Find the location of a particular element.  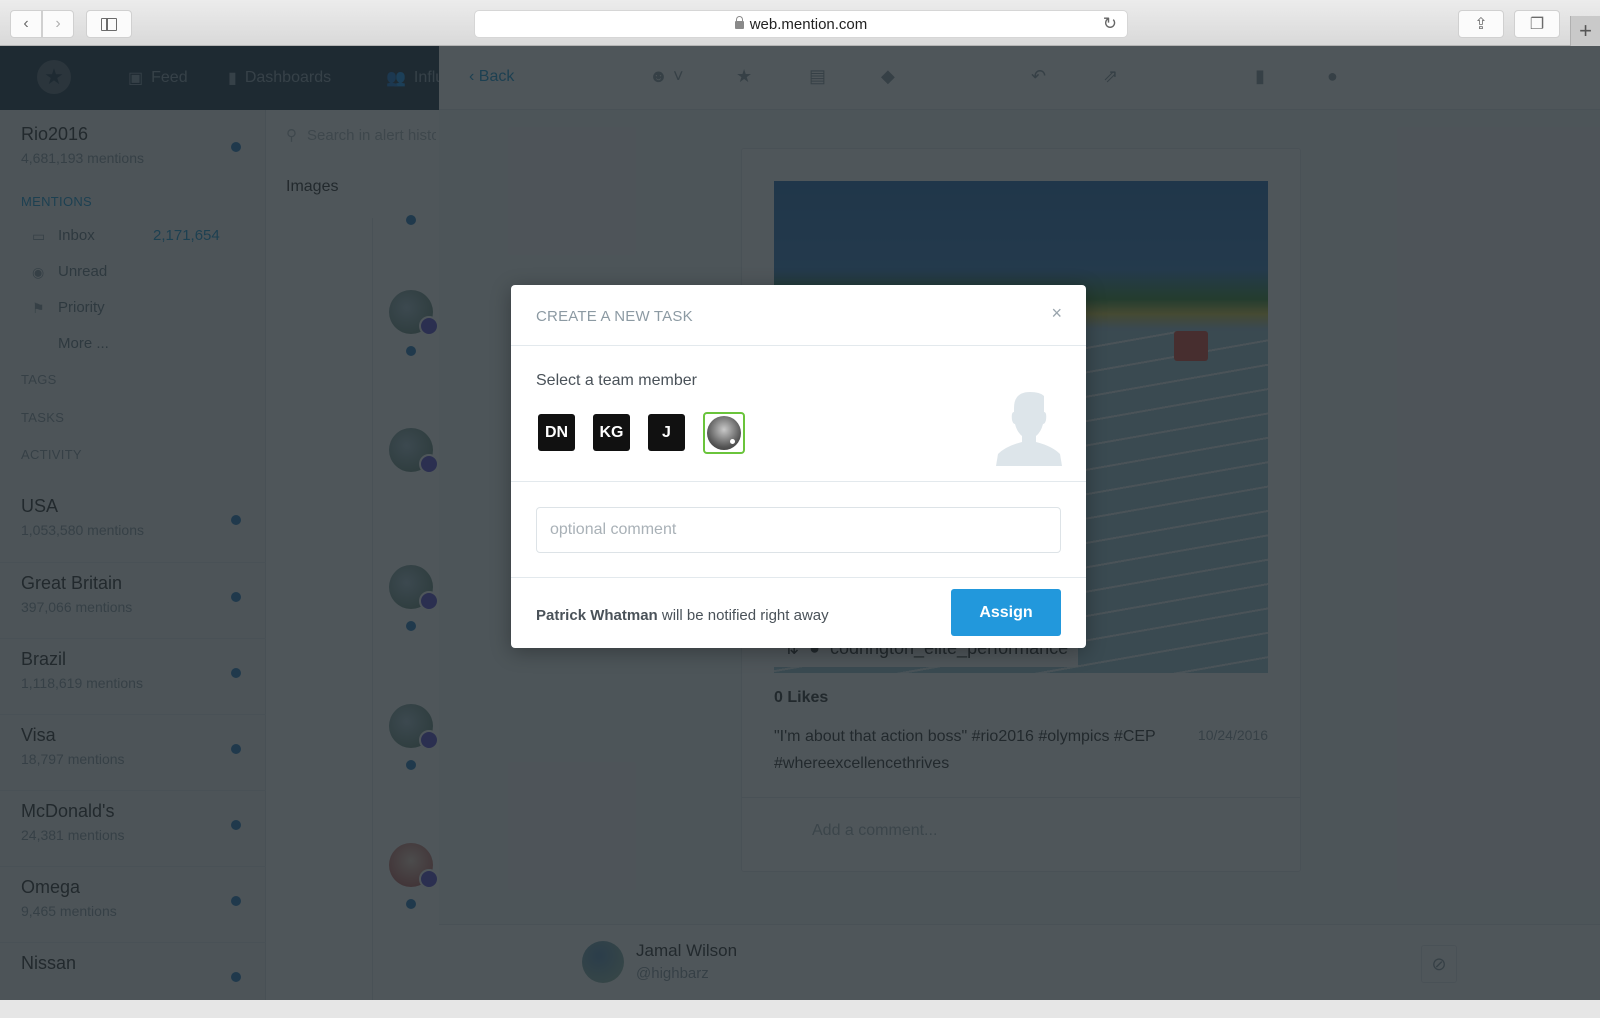

reload-icon: ↻ is located at coordinates (1110, 24).